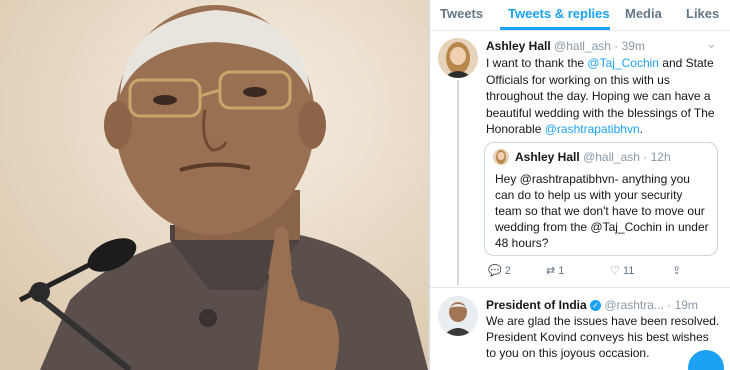 The height and width of the screenshot is (370, 730). What do you see at coordinates (599, 46) in the screenshot?
I see `tweet-handle-time: @hall_ash · 39m` at bounding box center [599, 46].